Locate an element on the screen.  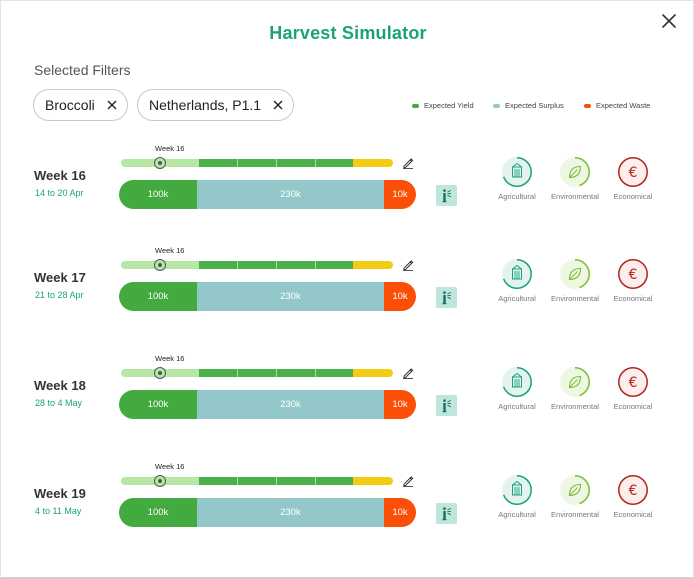
dialog-title: Harvest Simulator is located at coordinates (348, 33).